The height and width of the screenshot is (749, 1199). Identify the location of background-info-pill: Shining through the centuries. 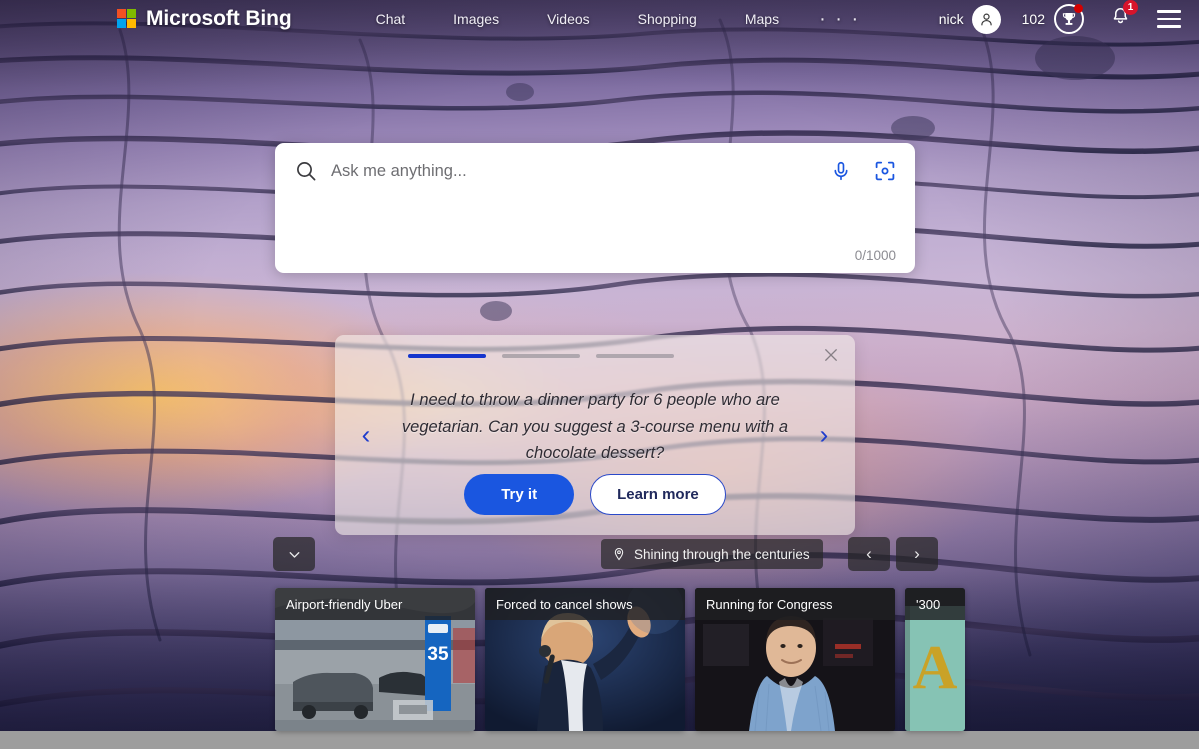
(712, 554).